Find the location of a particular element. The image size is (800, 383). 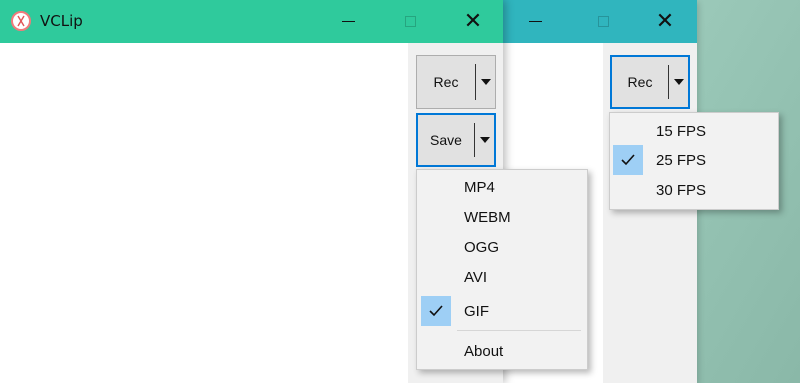

window-title: VCLip is located at coordinates (61, 21).